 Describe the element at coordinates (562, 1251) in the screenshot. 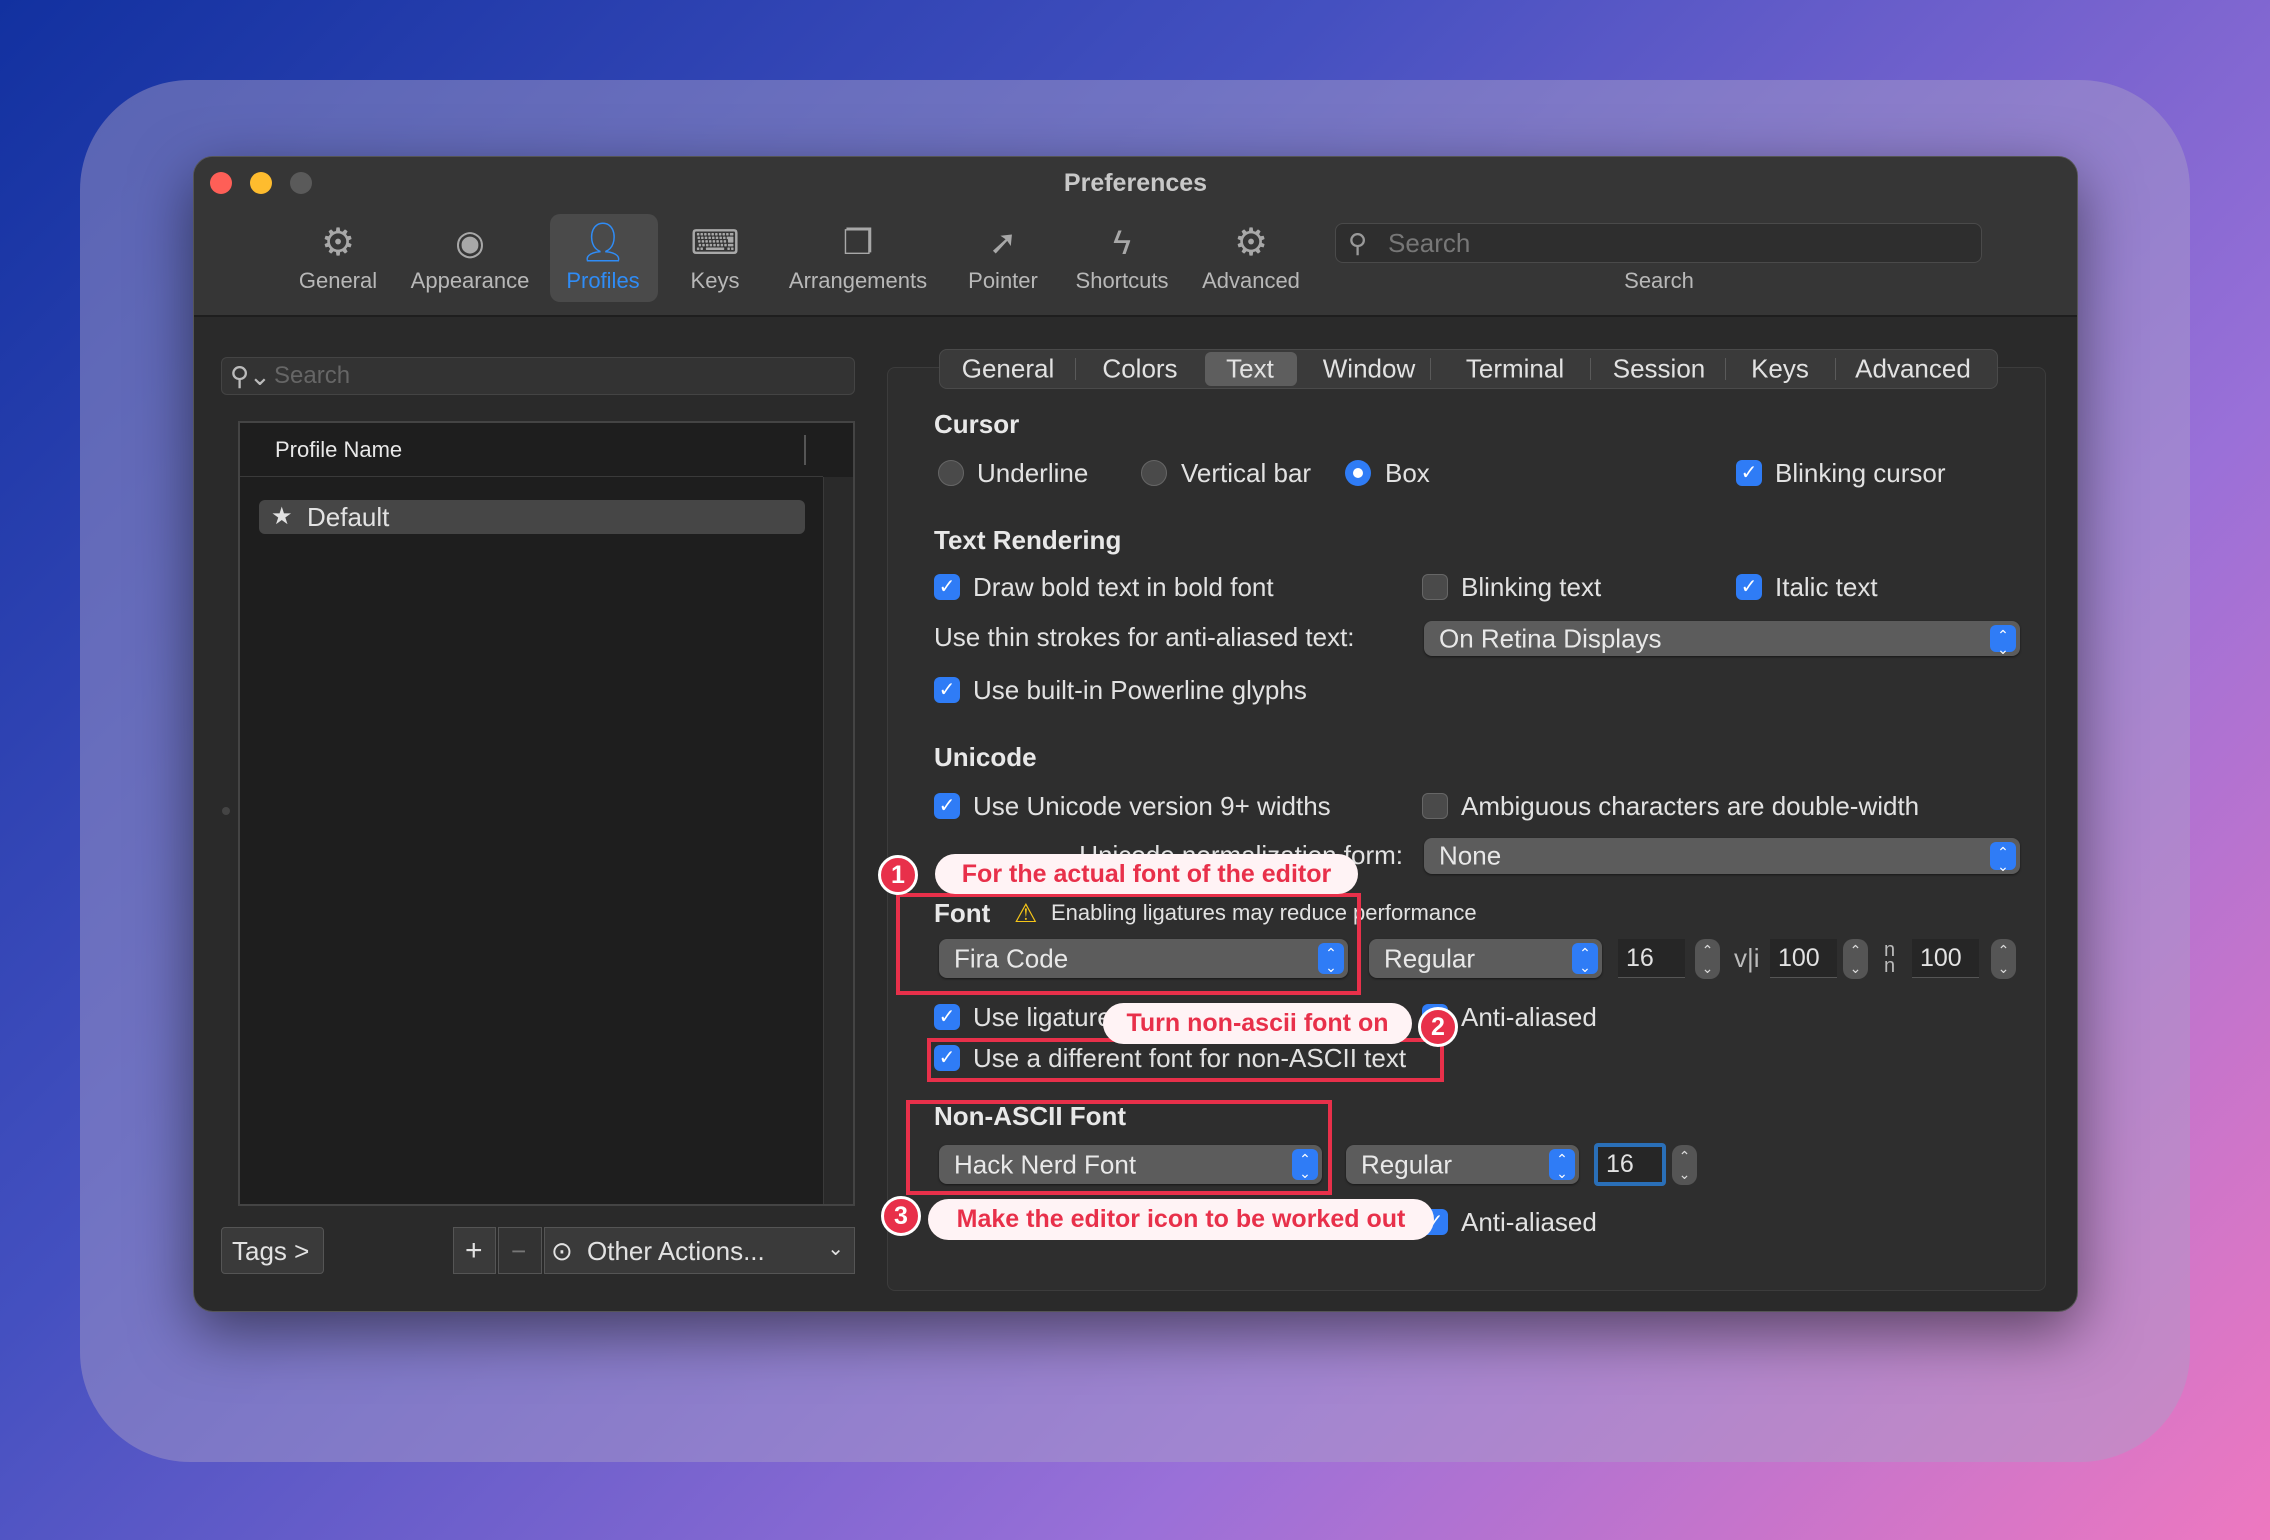

I see `ellipsis-icon: ⊙` at that location.